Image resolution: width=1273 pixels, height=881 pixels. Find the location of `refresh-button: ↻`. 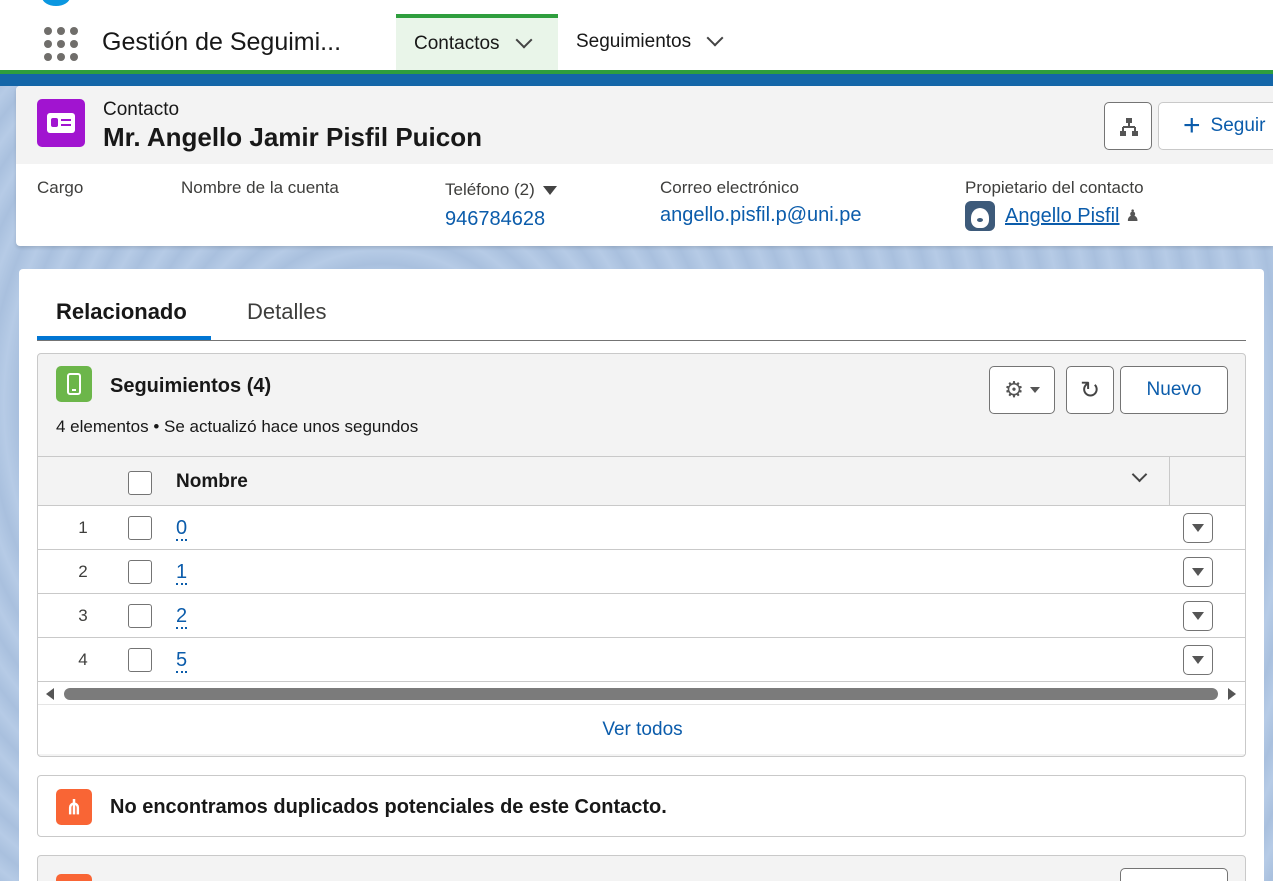

refresh-button: ↻ is located at coordinates (1090, 390).